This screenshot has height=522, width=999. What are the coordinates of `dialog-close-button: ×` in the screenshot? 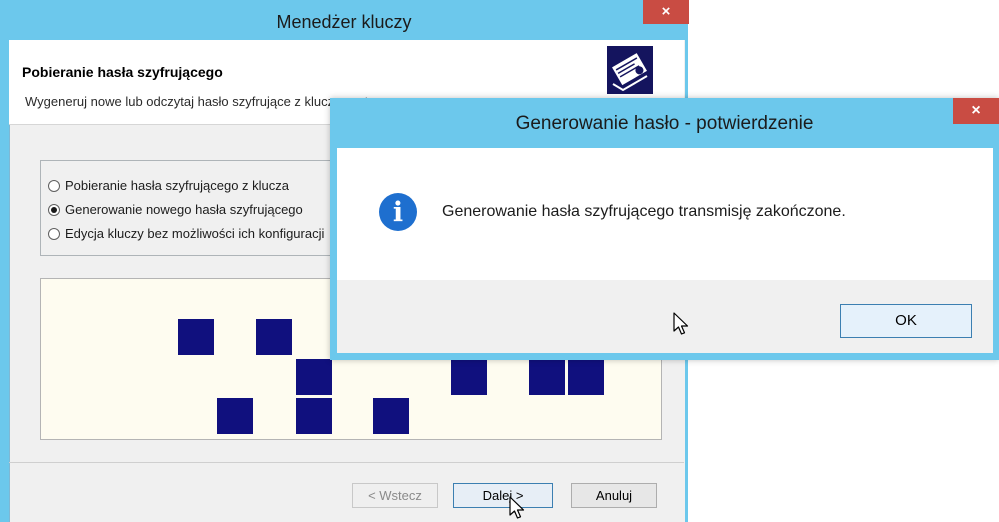 It's located at (976, 111).